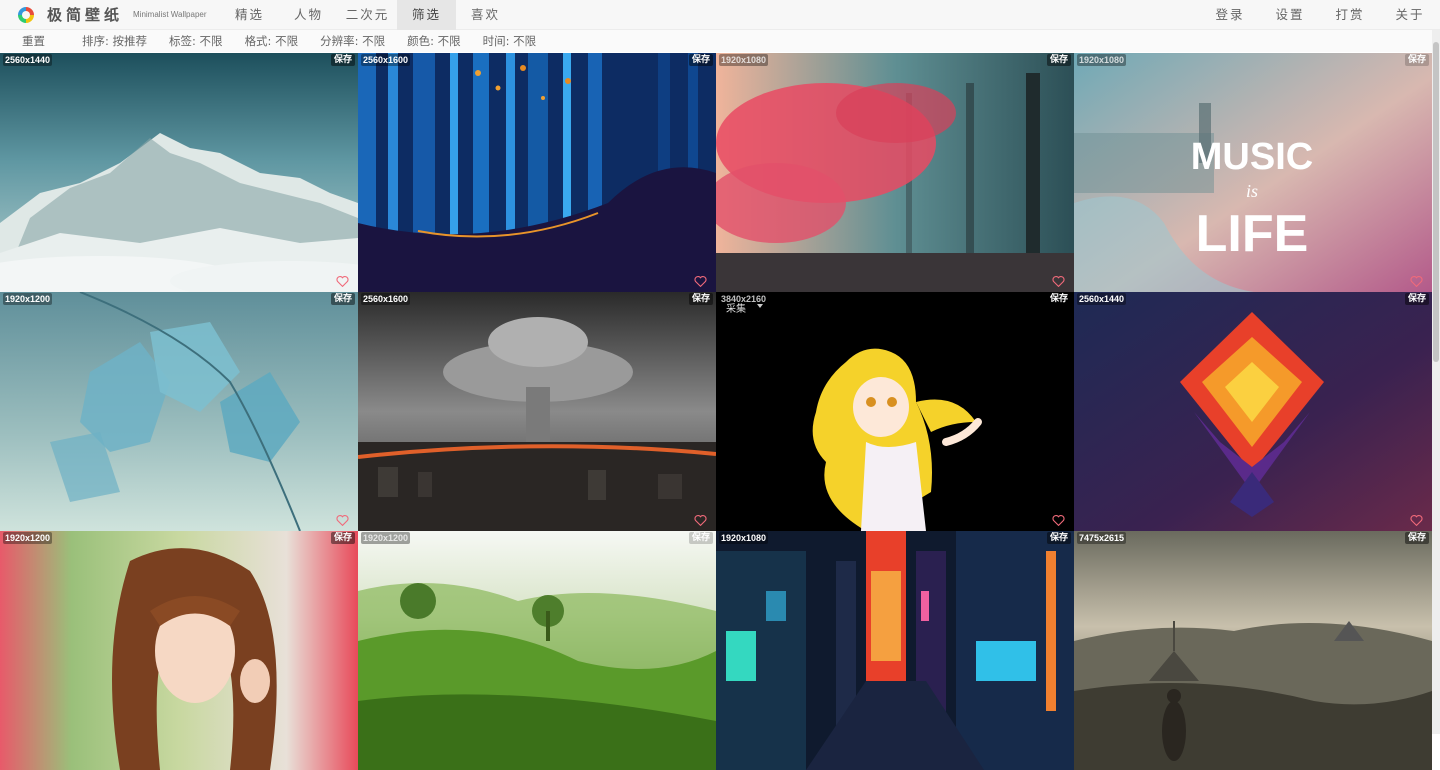 This screenshot has width=1440, height=770. What do you see at coordinates (1436, 382) in the screenshot?
I see `page-scrollbar` at bounding box center [1436, 382].